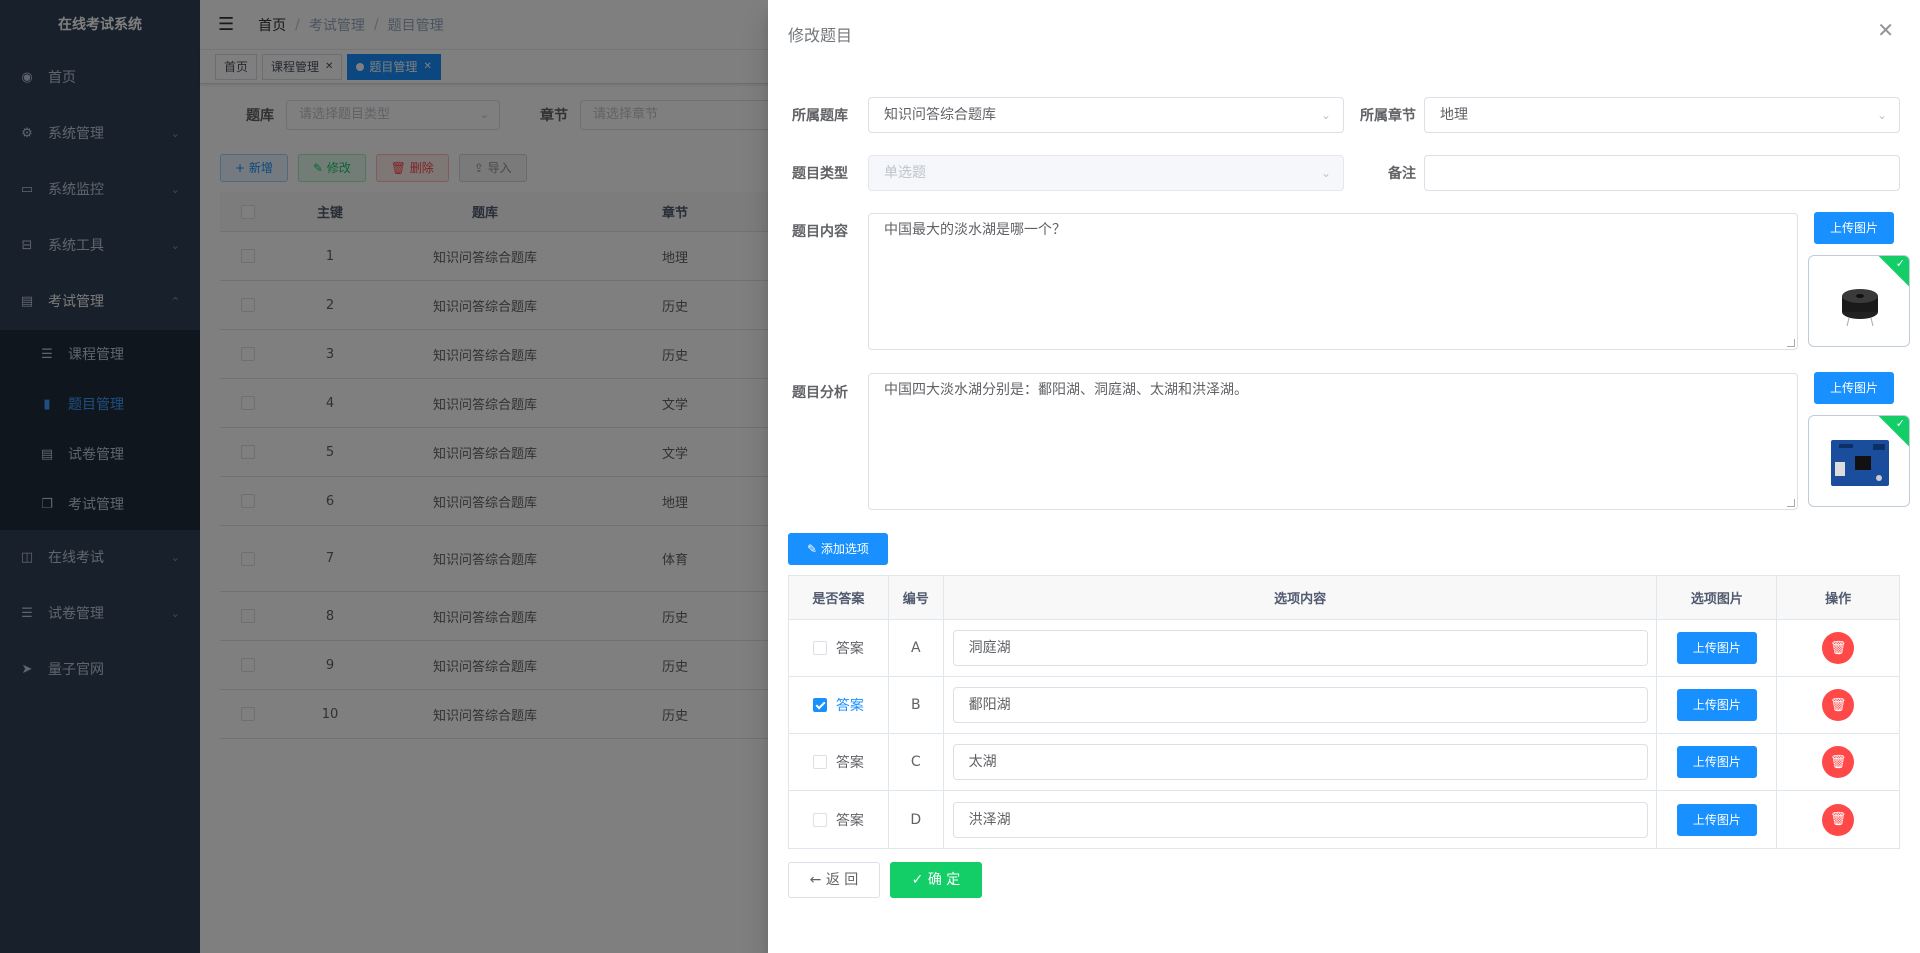 This screenshot has height=953, width=1920. What do you see at coordinates (1066, 390) in the screenshot?
I see `analysis-text: 中国四大淡水湖分别是：鄱阳湖、洞庭湖、太湖和洪泽湖。` at bounding box center [1066, 390].